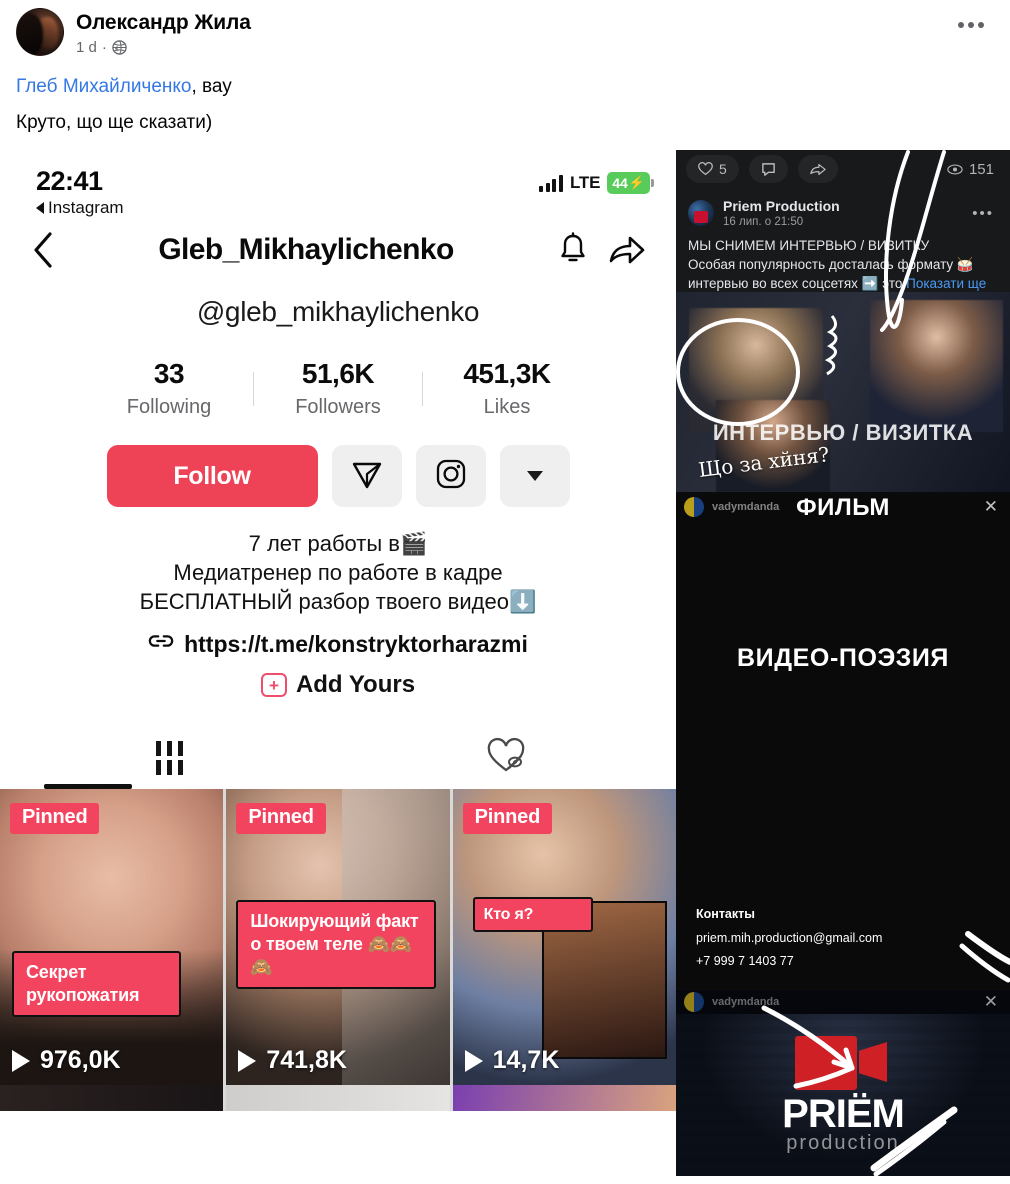 The height and width of the screenshot is (1184, 1010). Describe the element at coordinates (163, 23) in the screenshot. I see `post-author-name: Олександр Жила` at that location.